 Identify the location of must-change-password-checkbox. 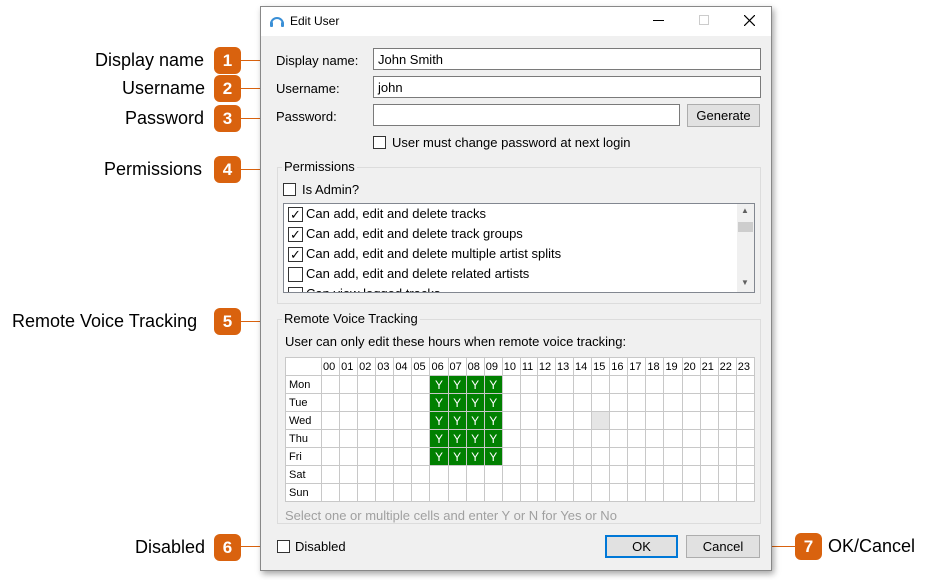
(379, 142).